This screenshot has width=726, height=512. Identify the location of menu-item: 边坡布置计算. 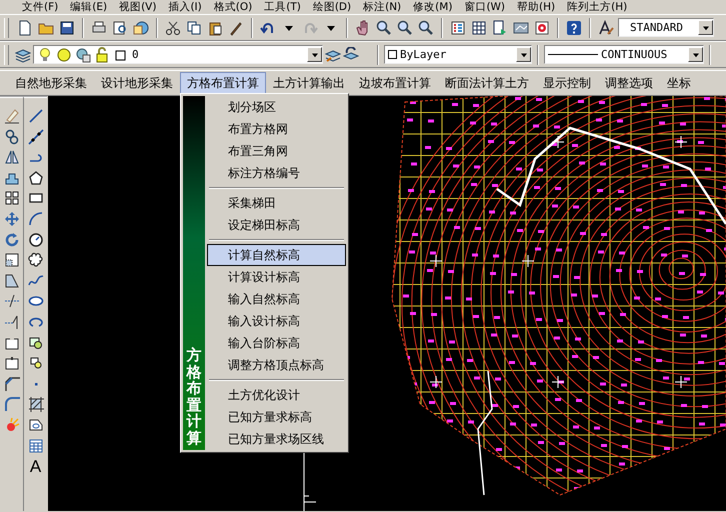
(395, 83).